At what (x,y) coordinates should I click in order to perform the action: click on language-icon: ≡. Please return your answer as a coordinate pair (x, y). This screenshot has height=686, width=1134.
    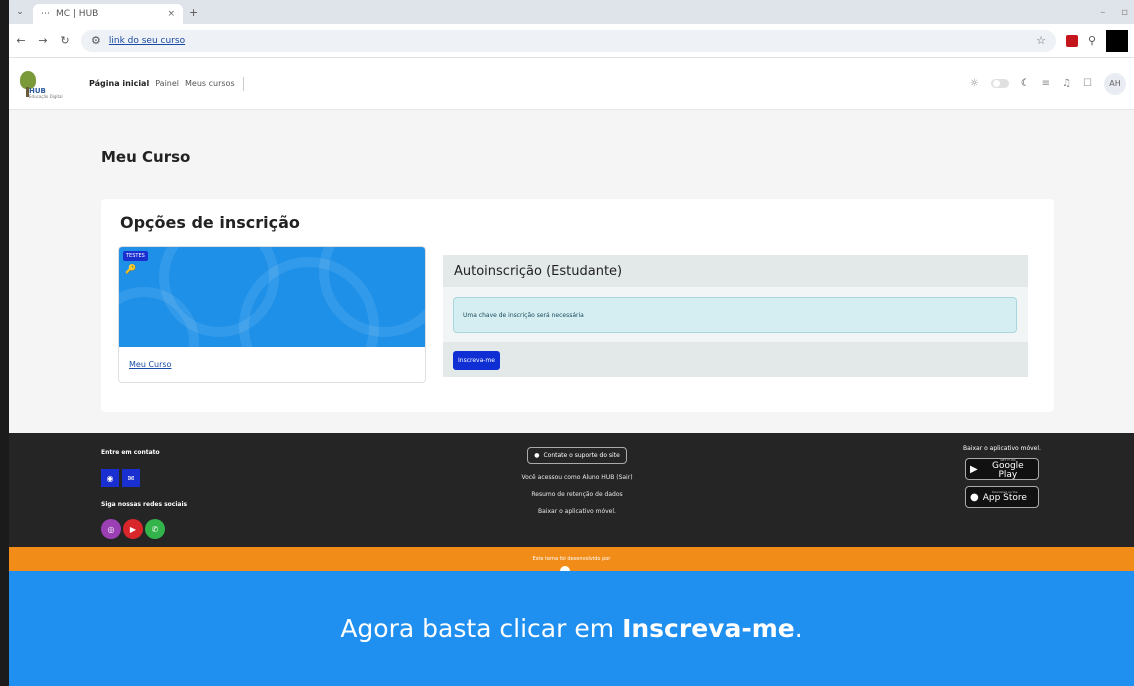
    Looking at the image, I should click on (1046, 83).